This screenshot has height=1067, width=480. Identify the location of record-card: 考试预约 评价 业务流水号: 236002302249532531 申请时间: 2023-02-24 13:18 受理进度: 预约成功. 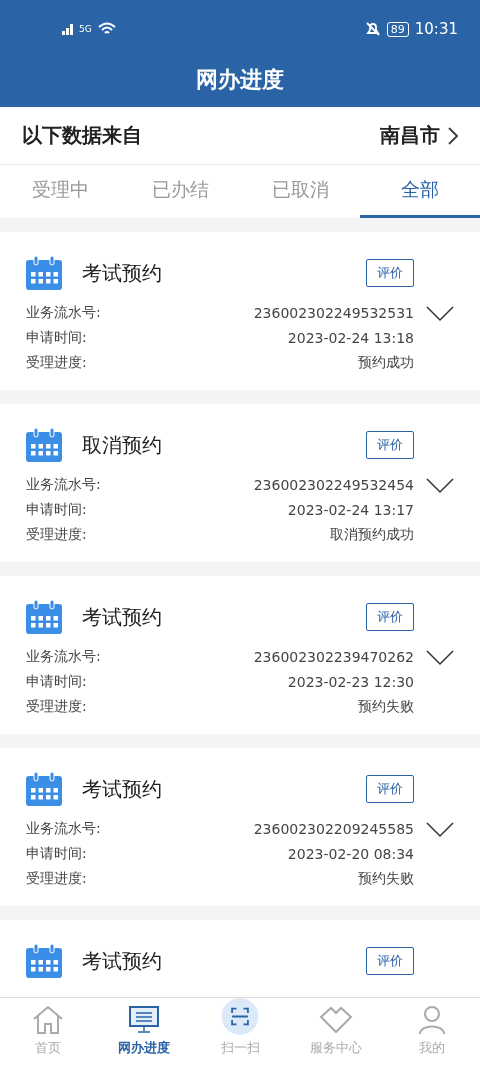
(240, 311).